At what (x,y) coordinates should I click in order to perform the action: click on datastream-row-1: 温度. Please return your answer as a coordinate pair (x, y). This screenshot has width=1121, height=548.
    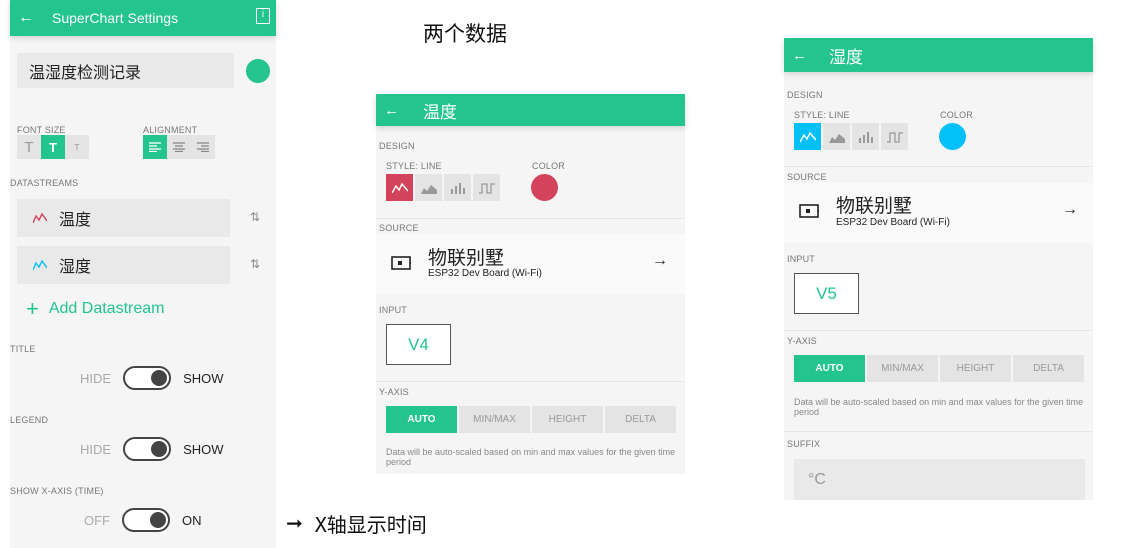
    Looking at the image, I should click on (123, 218).